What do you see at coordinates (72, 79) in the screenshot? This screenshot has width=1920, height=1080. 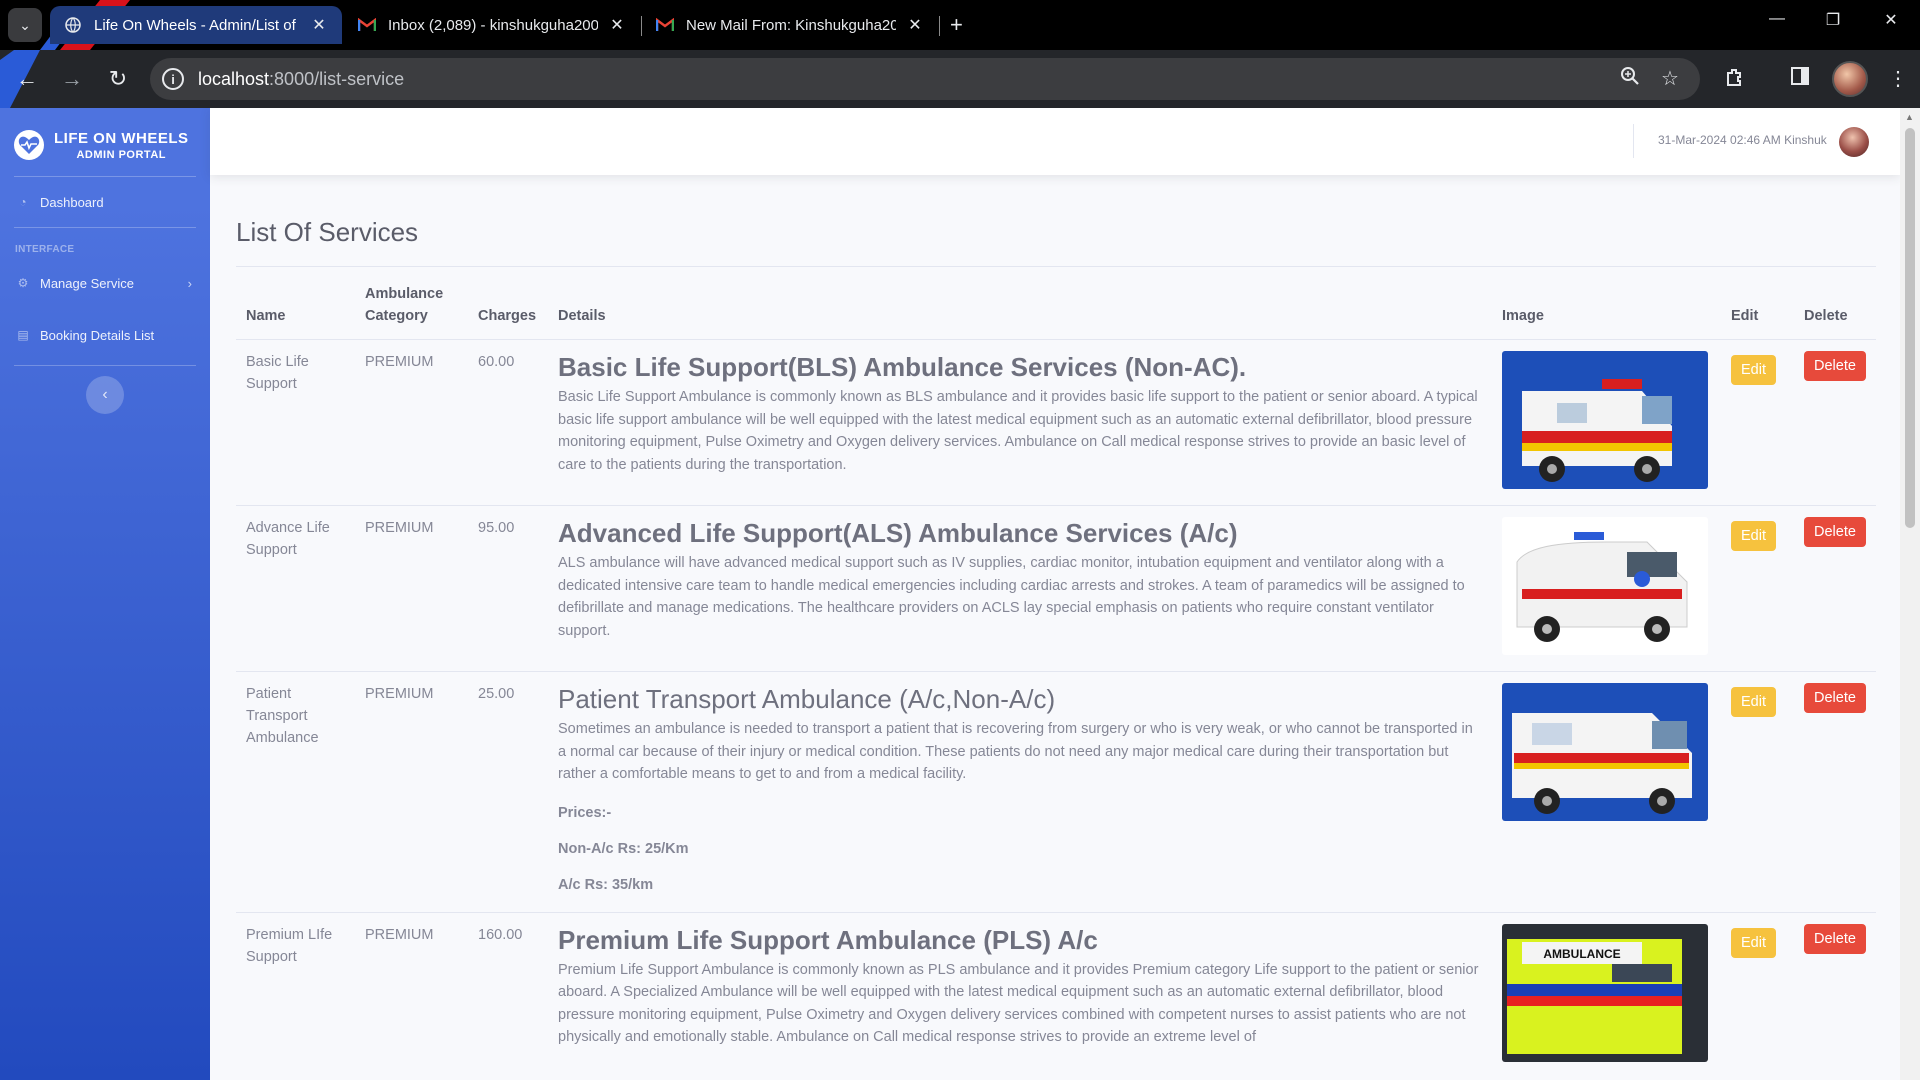 I see `forward-arrow-icon: →` at bounding box center [72, 79].